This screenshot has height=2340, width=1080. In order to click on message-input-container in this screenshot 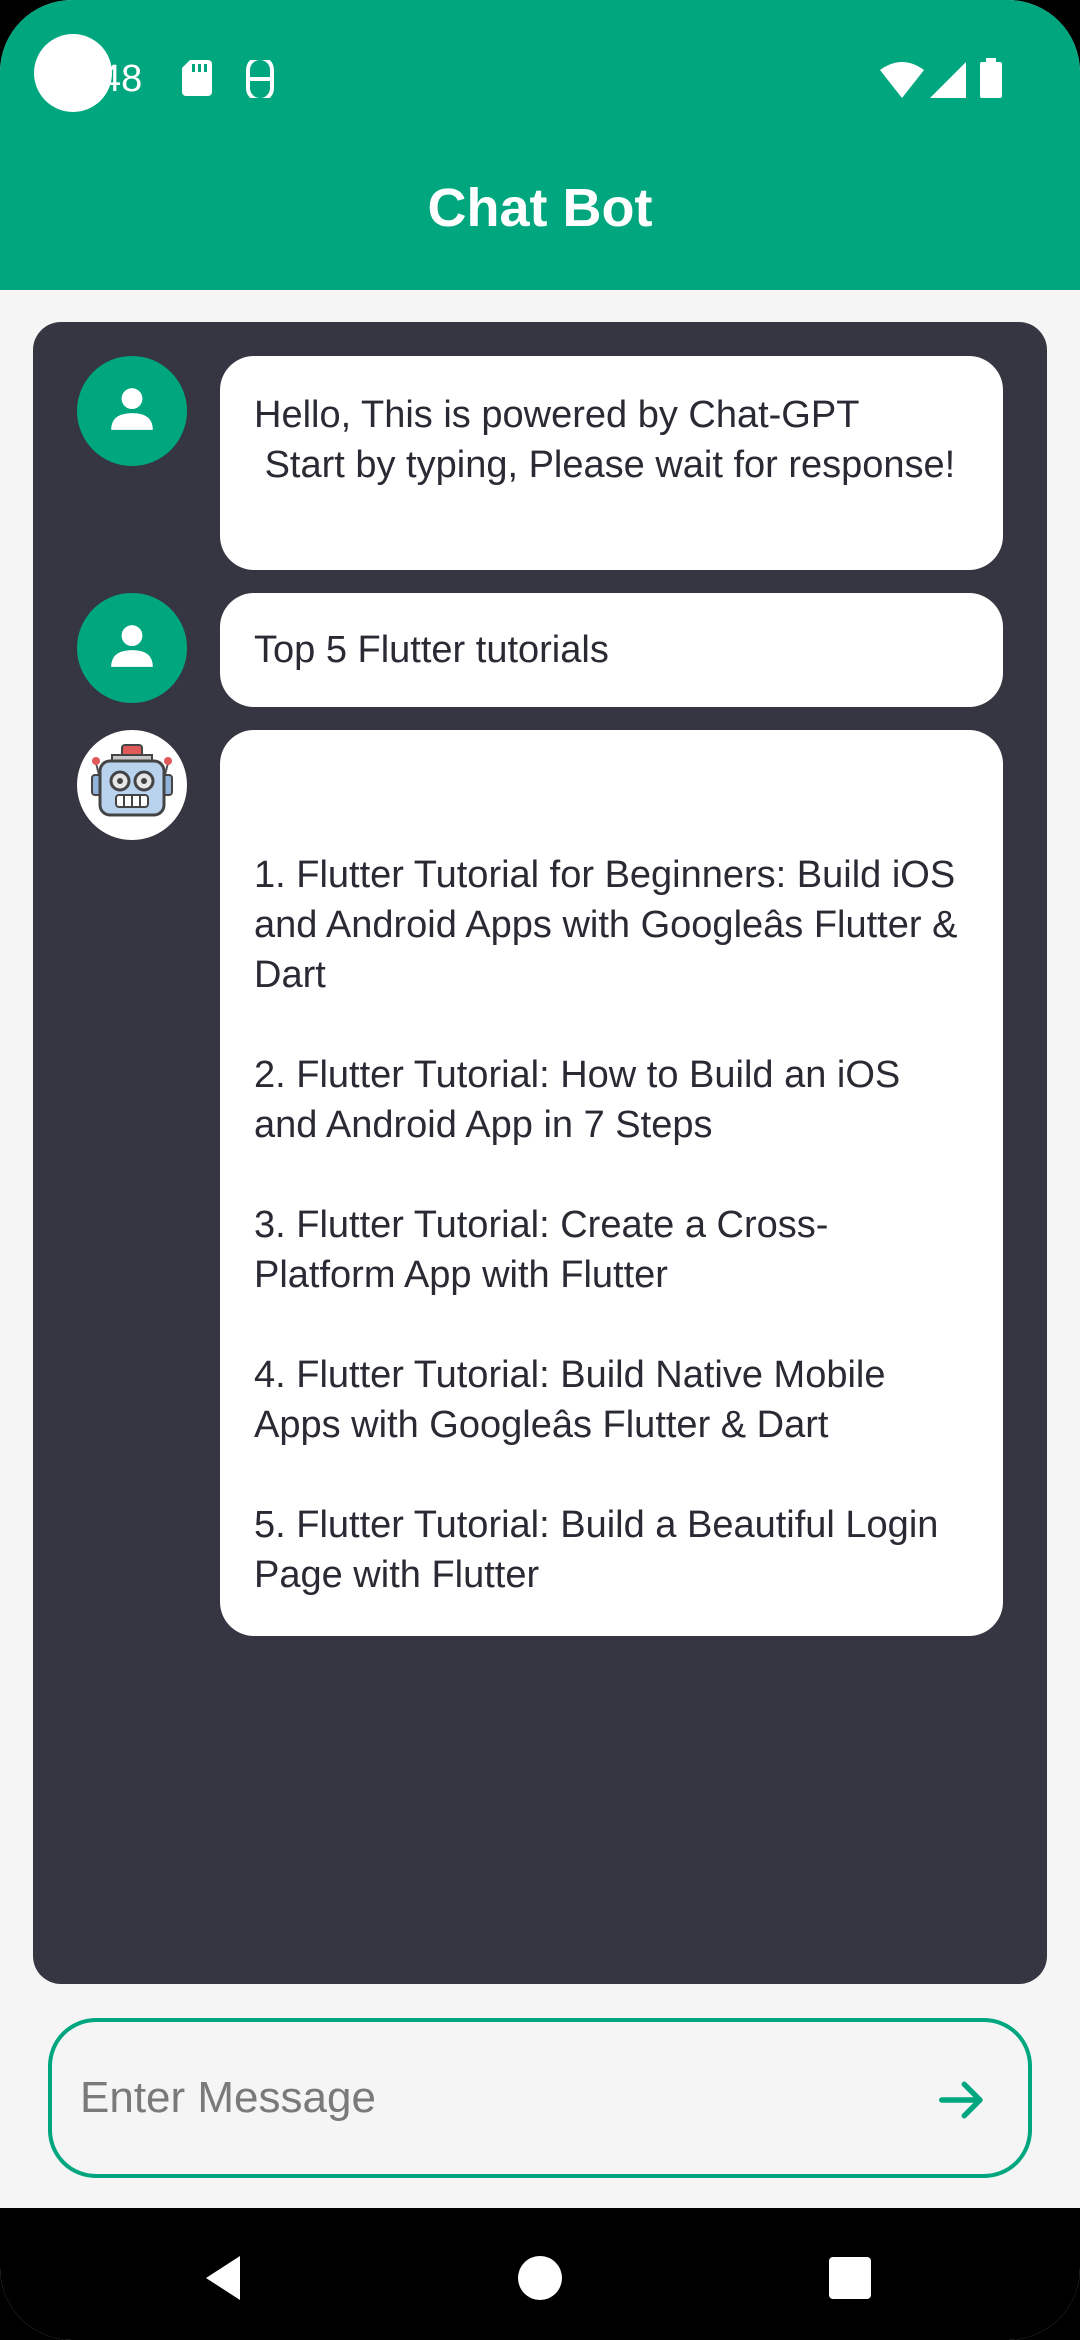, I will do `click(540, 2098)`.